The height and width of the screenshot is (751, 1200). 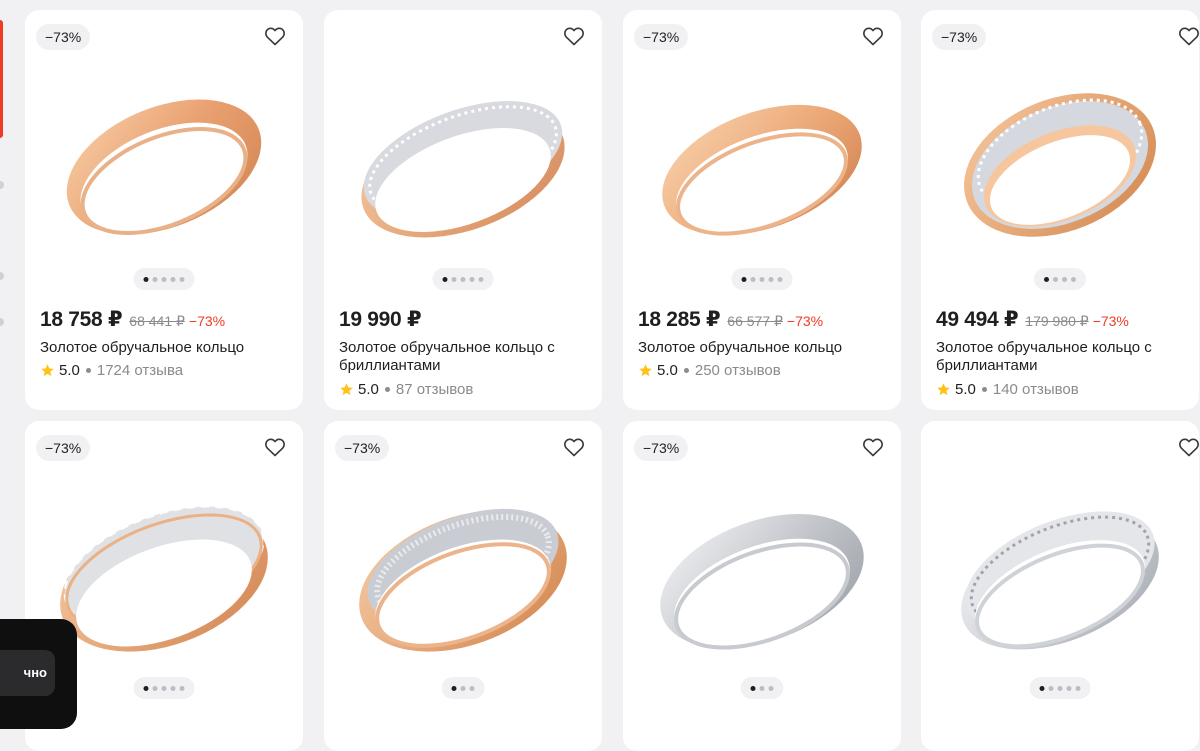 What do you see at coordinates (755, 321) in the screenshot?
I see `old-price: 66 577 ₽` at bounding box center [755, 321].